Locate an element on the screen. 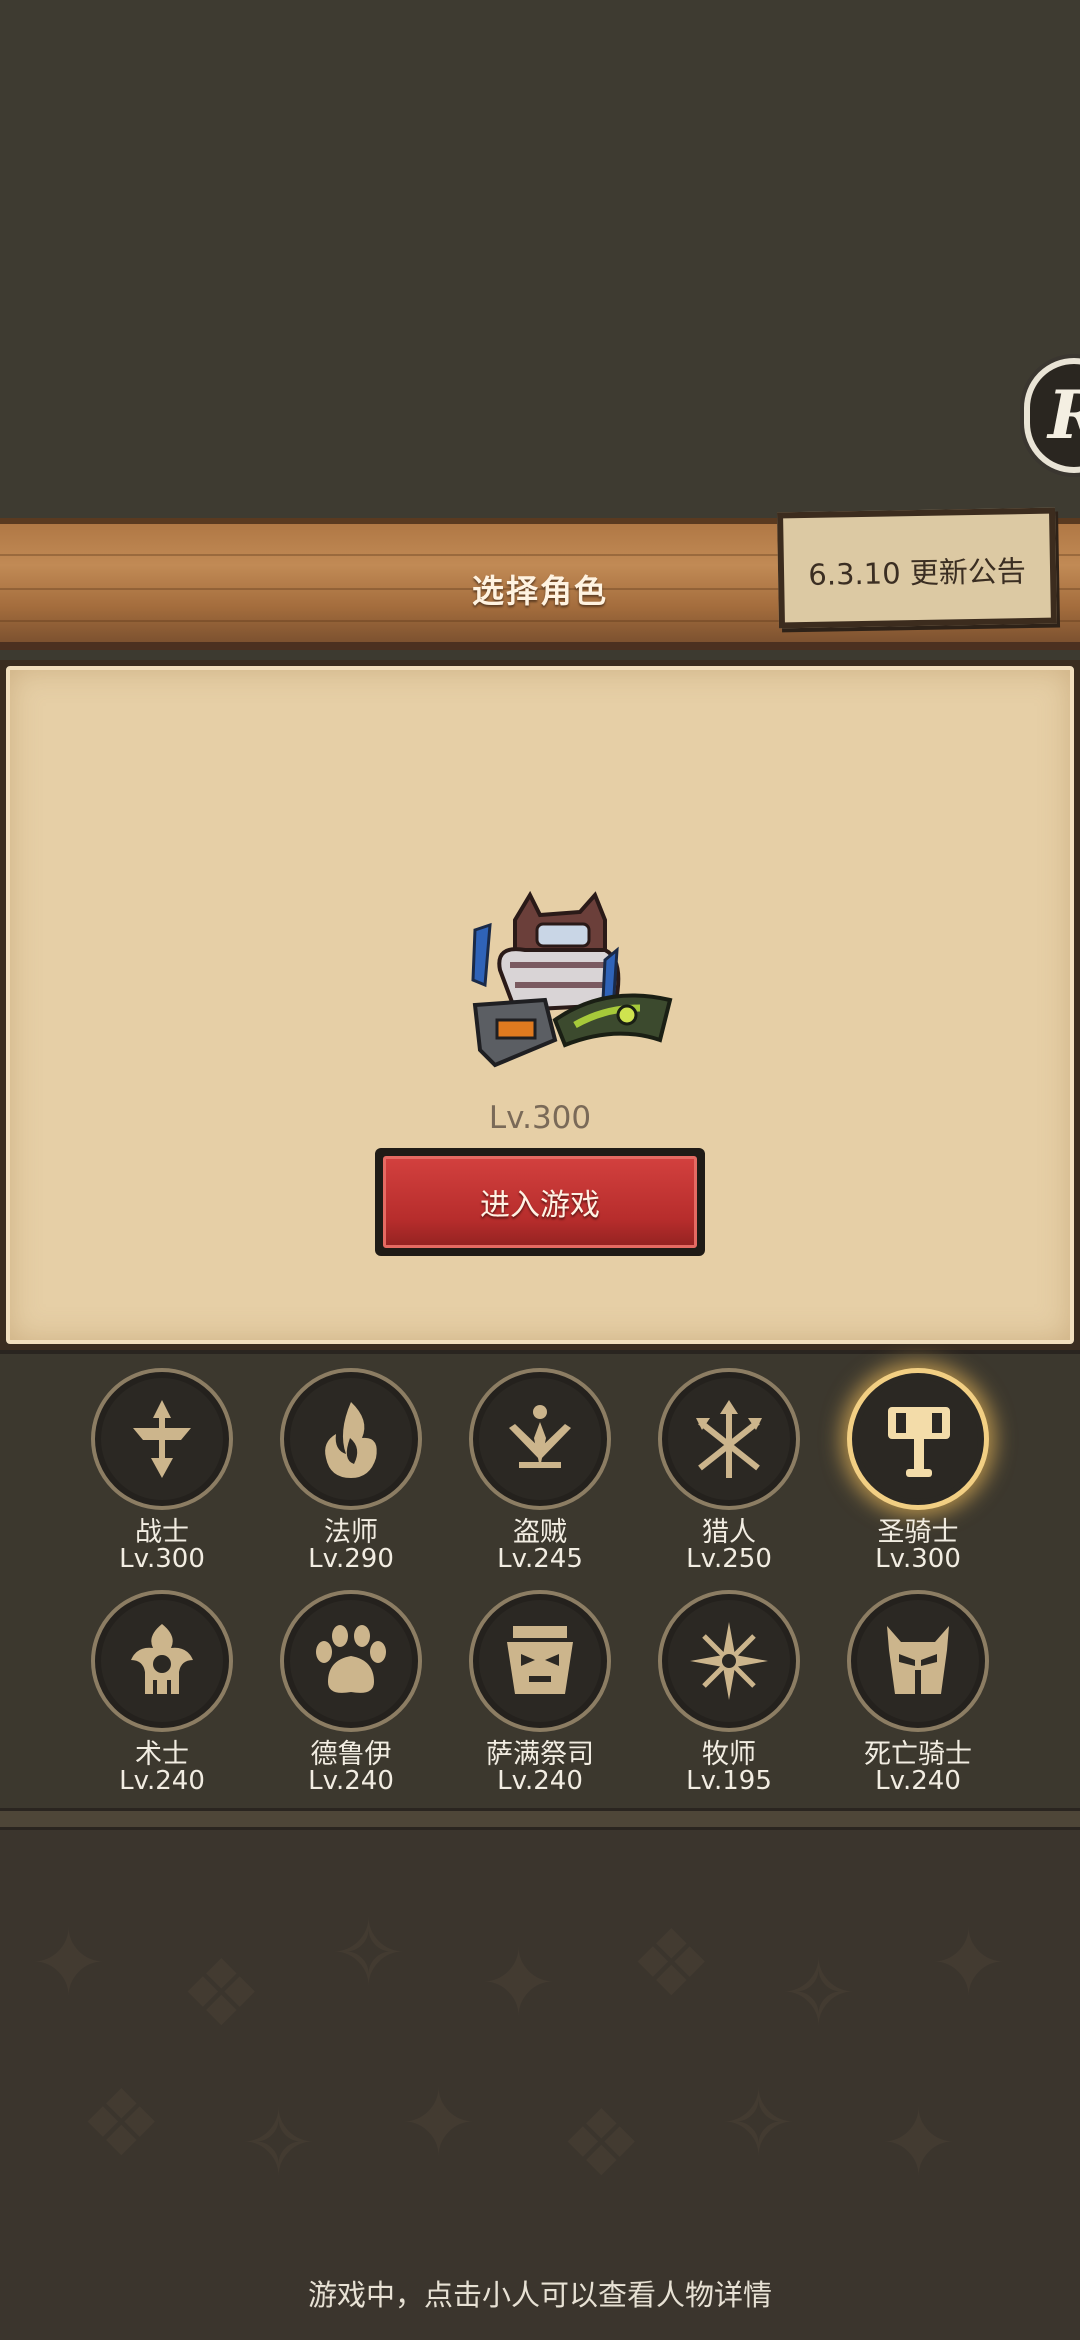 The image size is (1080, 2340). warlock-skull-icon is located at coordinates (162, 1661).